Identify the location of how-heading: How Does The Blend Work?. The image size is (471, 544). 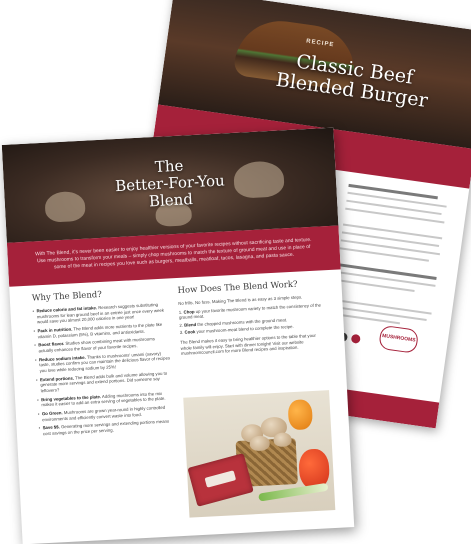
(237, 287).